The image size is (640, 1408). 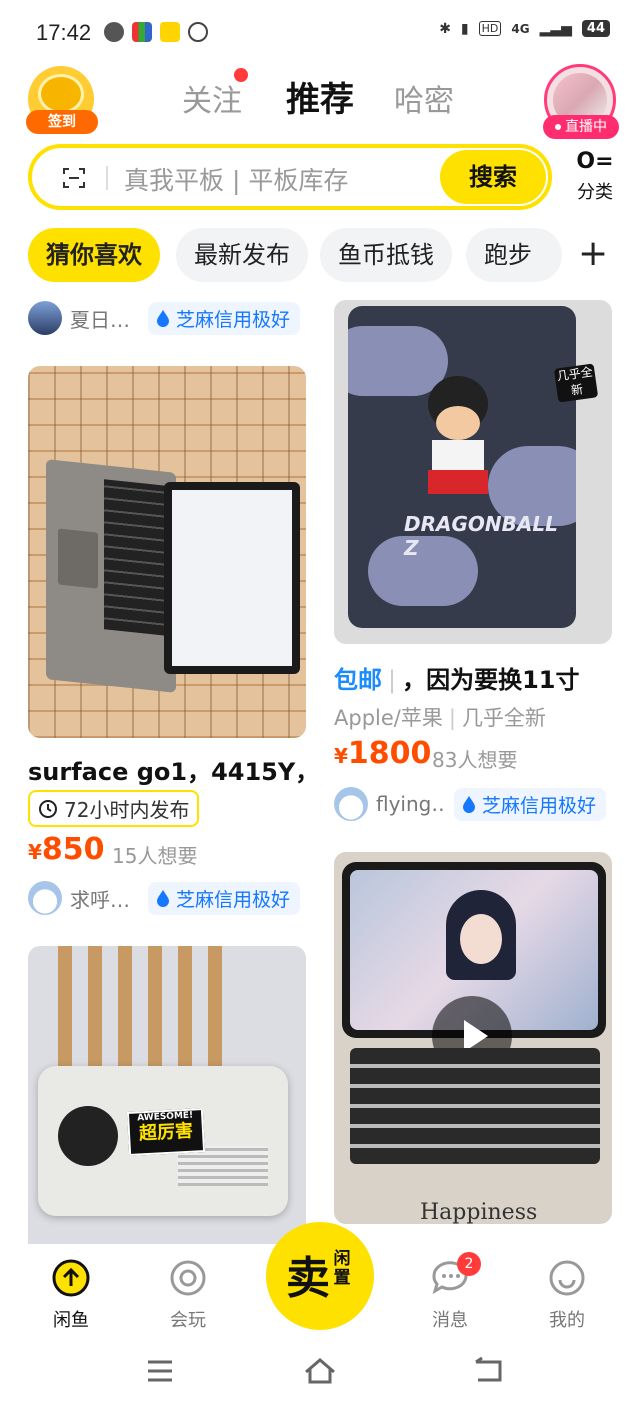 I want to click on back-icon, so click(x=488, y=1370).